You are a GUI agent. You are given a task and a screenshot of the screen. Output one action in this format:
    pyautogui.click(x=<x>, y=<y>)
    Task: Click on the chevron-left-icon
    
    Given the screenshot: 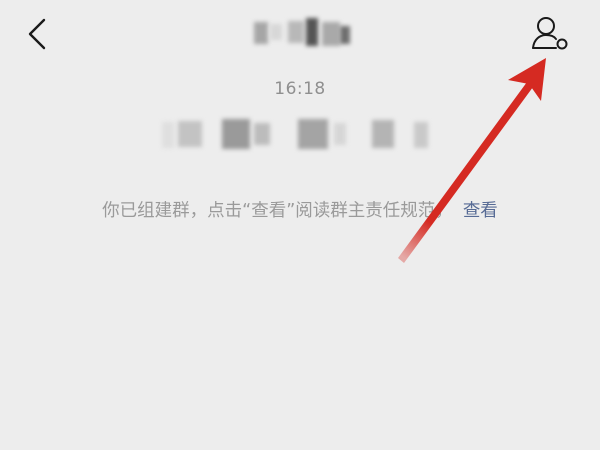 What is the action you would take?
    pyautogui.click(x=37, y=34)
    